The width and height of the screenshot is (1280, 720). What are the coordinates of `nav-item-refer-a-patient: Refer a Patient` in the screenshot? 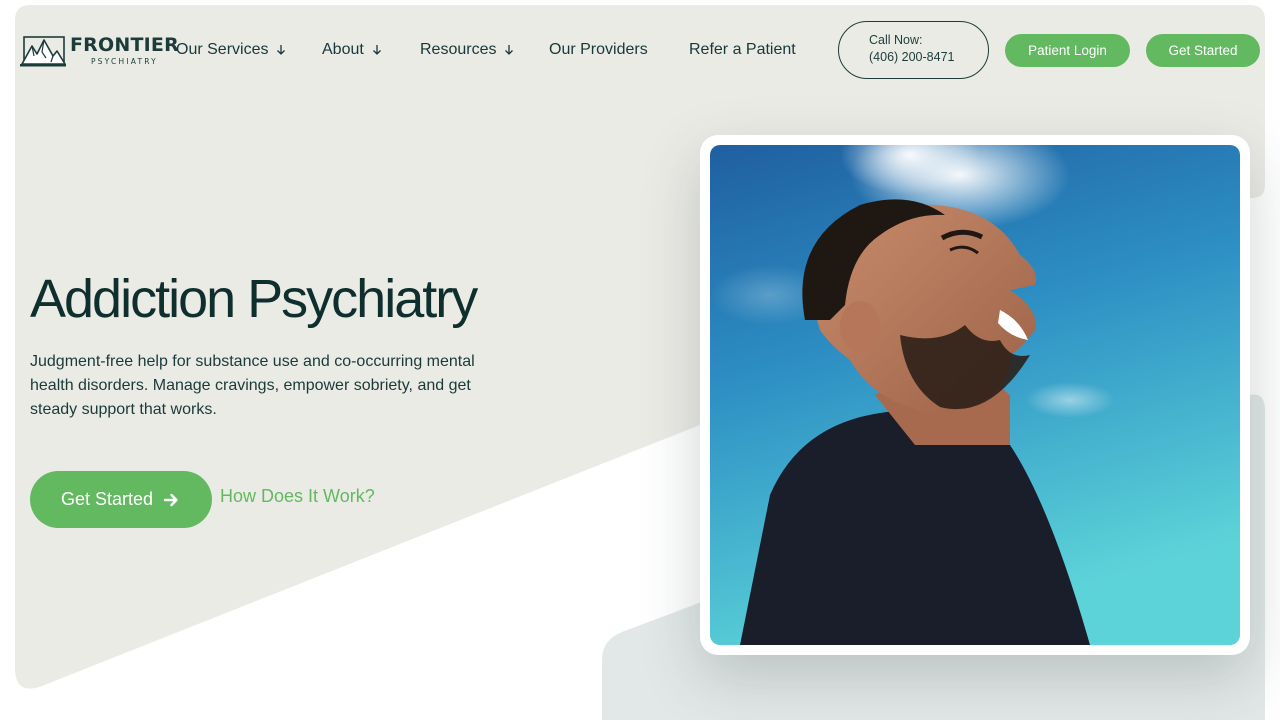 It's located at (742, 50).